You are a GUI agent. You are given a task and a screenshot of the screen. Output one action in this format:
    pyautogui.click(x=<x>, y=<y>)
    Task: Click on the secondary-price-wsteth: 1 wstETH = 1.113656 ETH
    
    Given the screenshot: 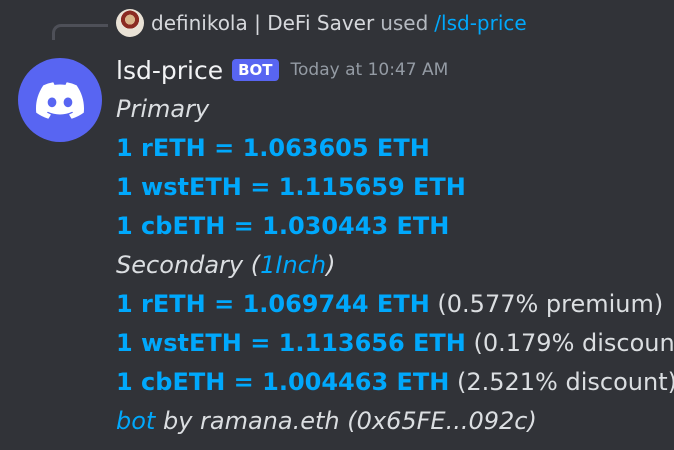 What is the action you would take?
    pyautogui.click(x=291, y=343)
    